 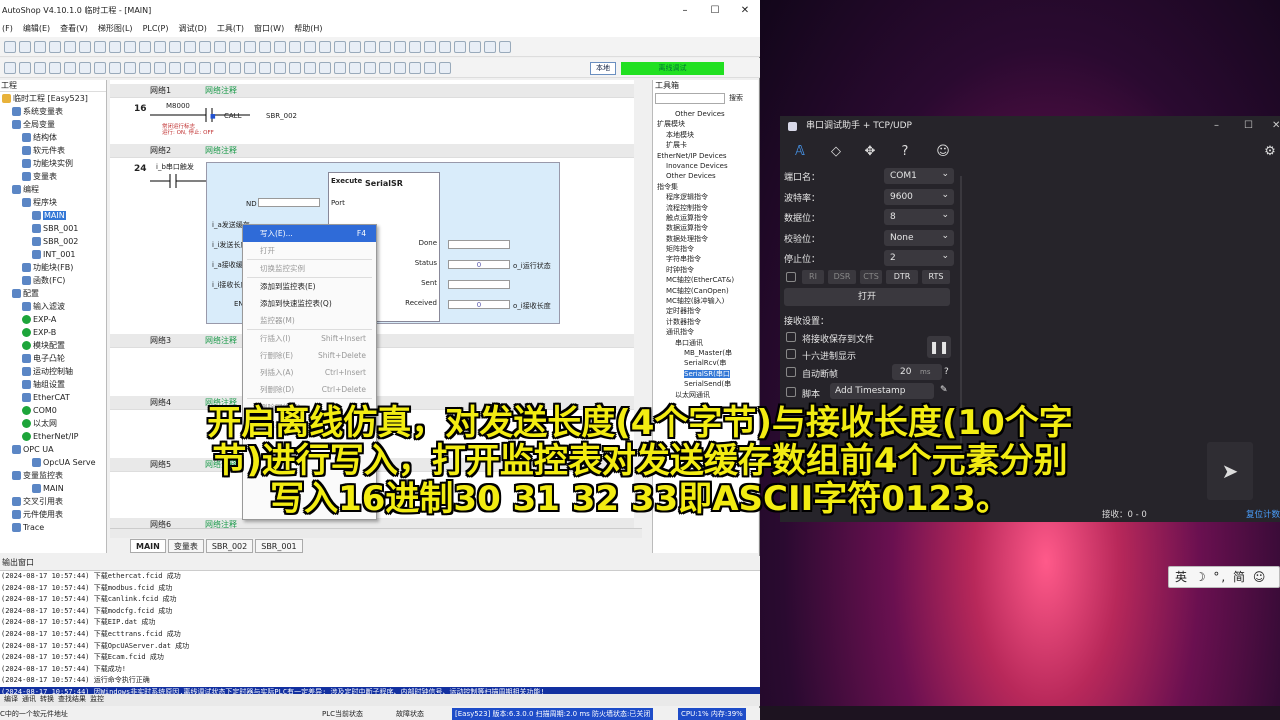 I want to click on ladder-horizontal-scrollbar, so click(x=376, y=533).